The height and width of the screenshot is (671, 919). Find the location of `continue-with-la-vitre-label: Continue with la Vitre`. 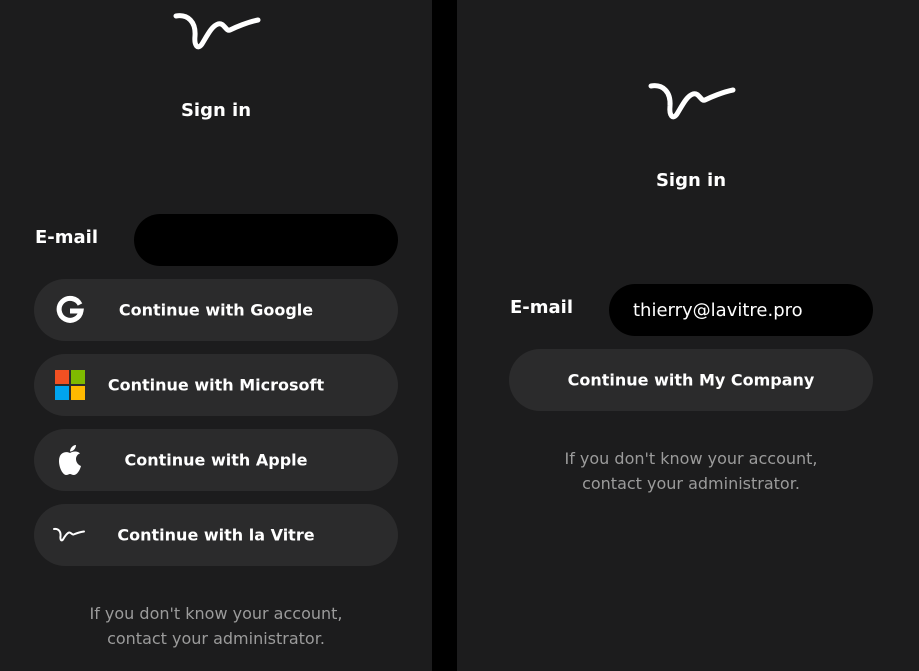

continue-with-la-vitre-label: Continue with la Vitre is located at coordinates (216, 535).